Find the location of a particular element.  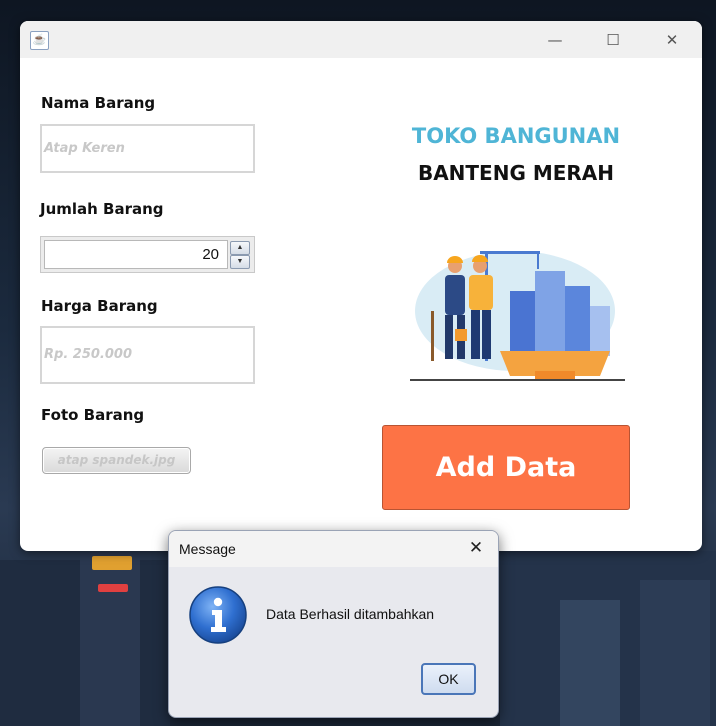

dialog-message: Data Berhasil ditambahkan is located at coordinates (350, 614).